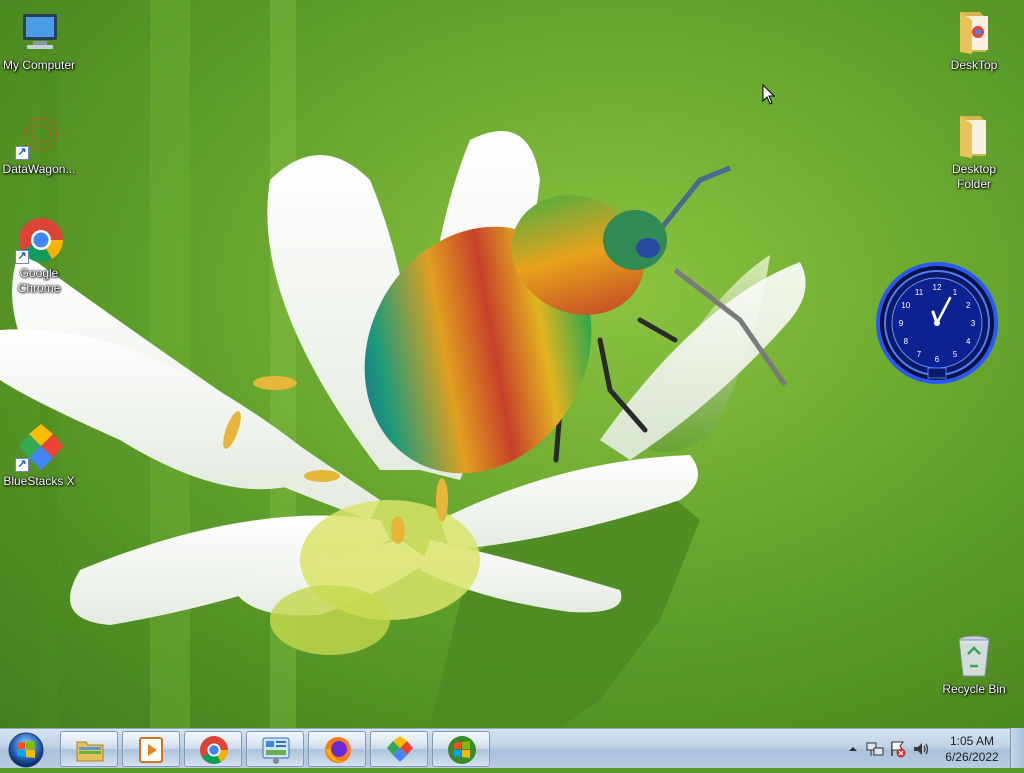 This screenshot has width=1024, height=773. I want to click on network-icon, so click(875, 749).